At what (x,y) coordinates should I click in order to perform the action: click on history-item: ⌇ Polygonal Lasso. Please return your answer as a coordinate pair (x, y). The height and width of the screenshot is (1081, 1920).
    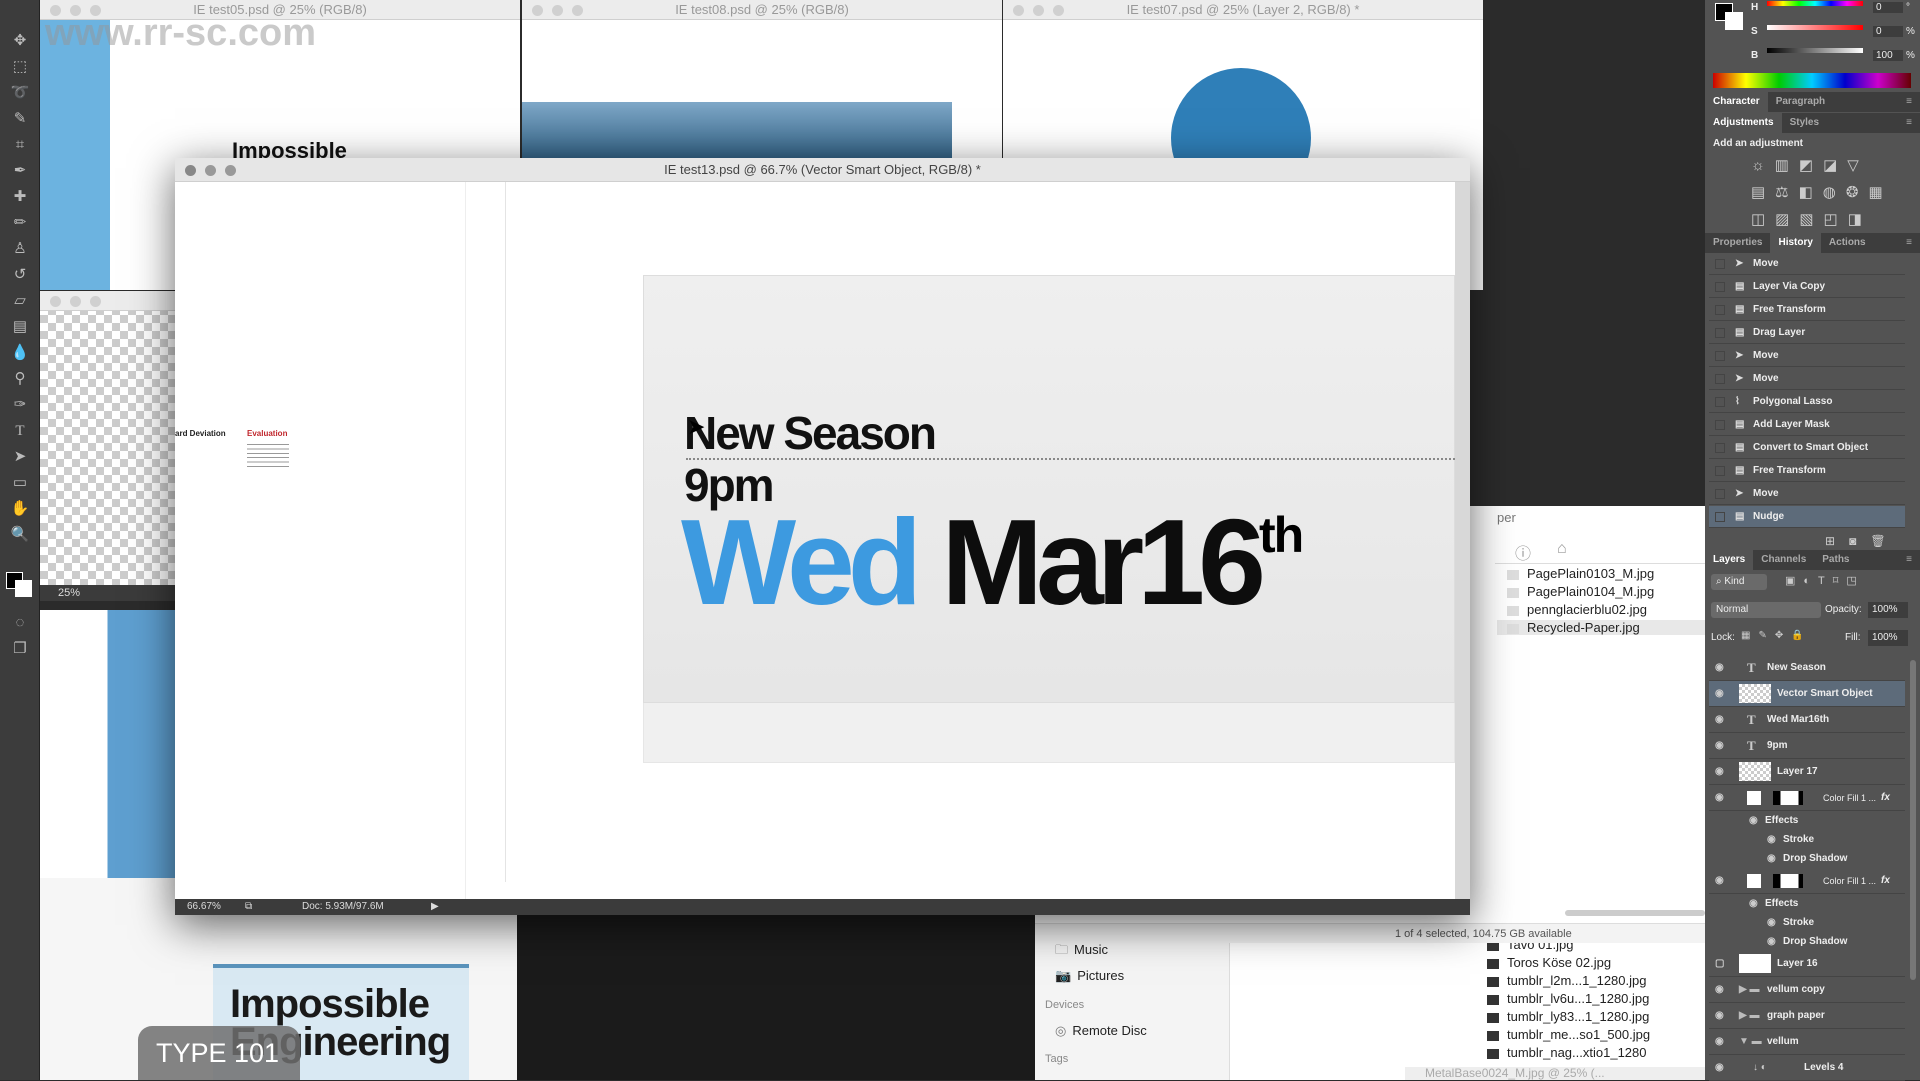
    Looking at the image, I should click on (1807, 402).